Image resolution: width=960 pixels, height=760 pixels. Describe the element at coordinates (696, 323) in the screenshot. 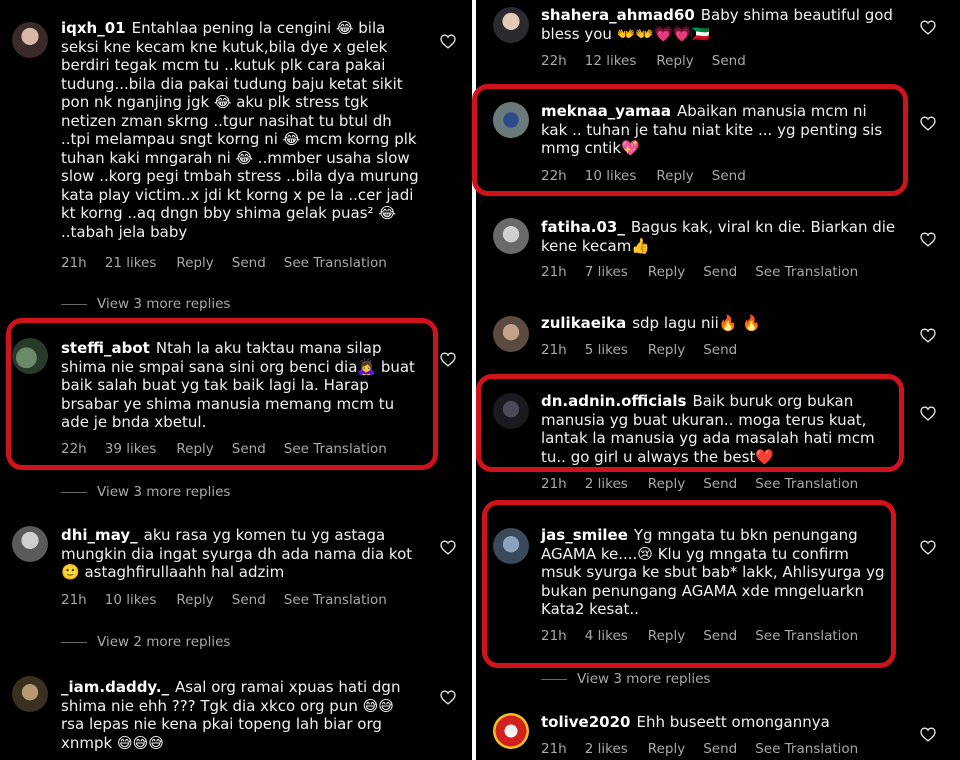

I see `comment-text: sdp lagu nii🔥 🔥` at that location.